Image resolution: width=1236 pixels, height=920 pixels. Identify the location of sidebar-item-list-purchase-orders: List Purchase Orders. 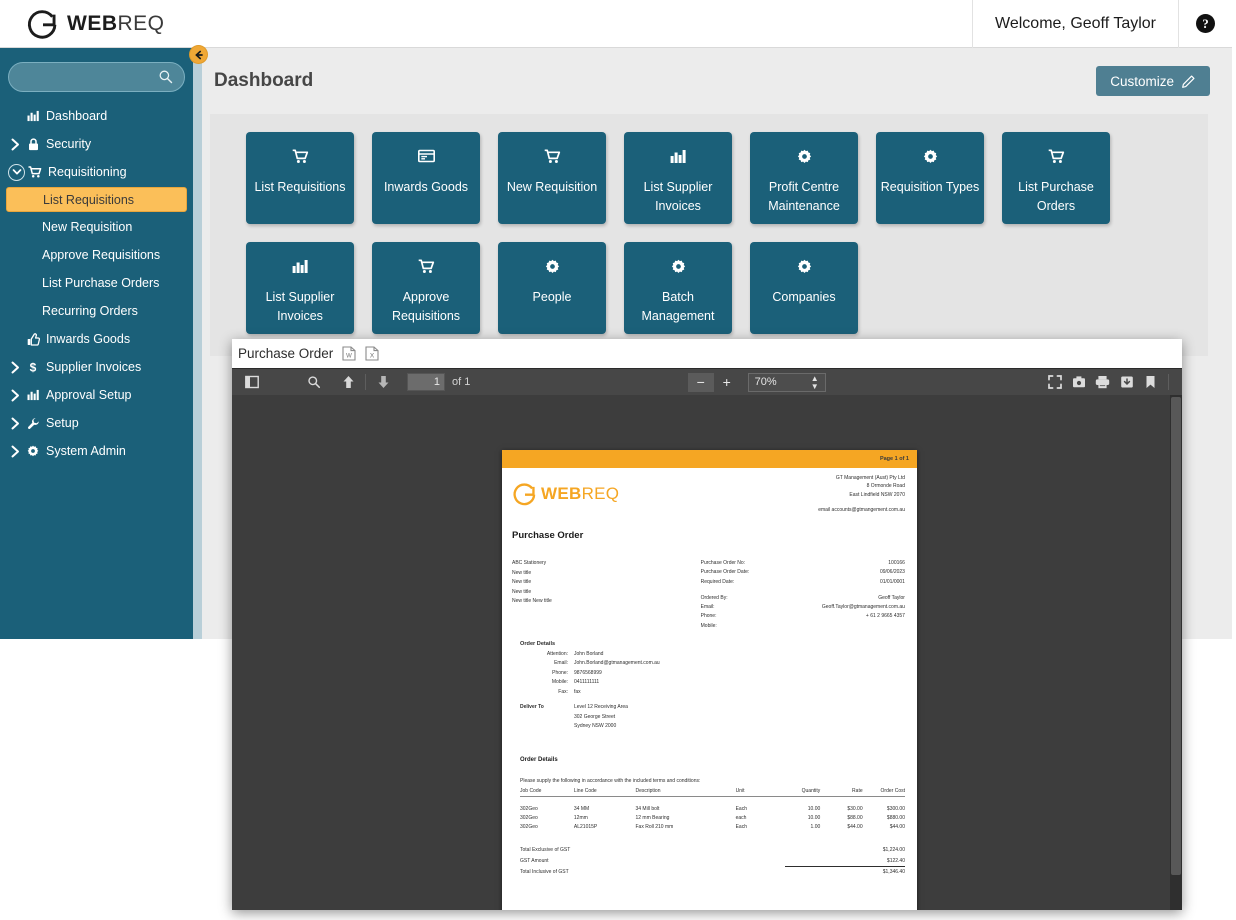
(96, 282).